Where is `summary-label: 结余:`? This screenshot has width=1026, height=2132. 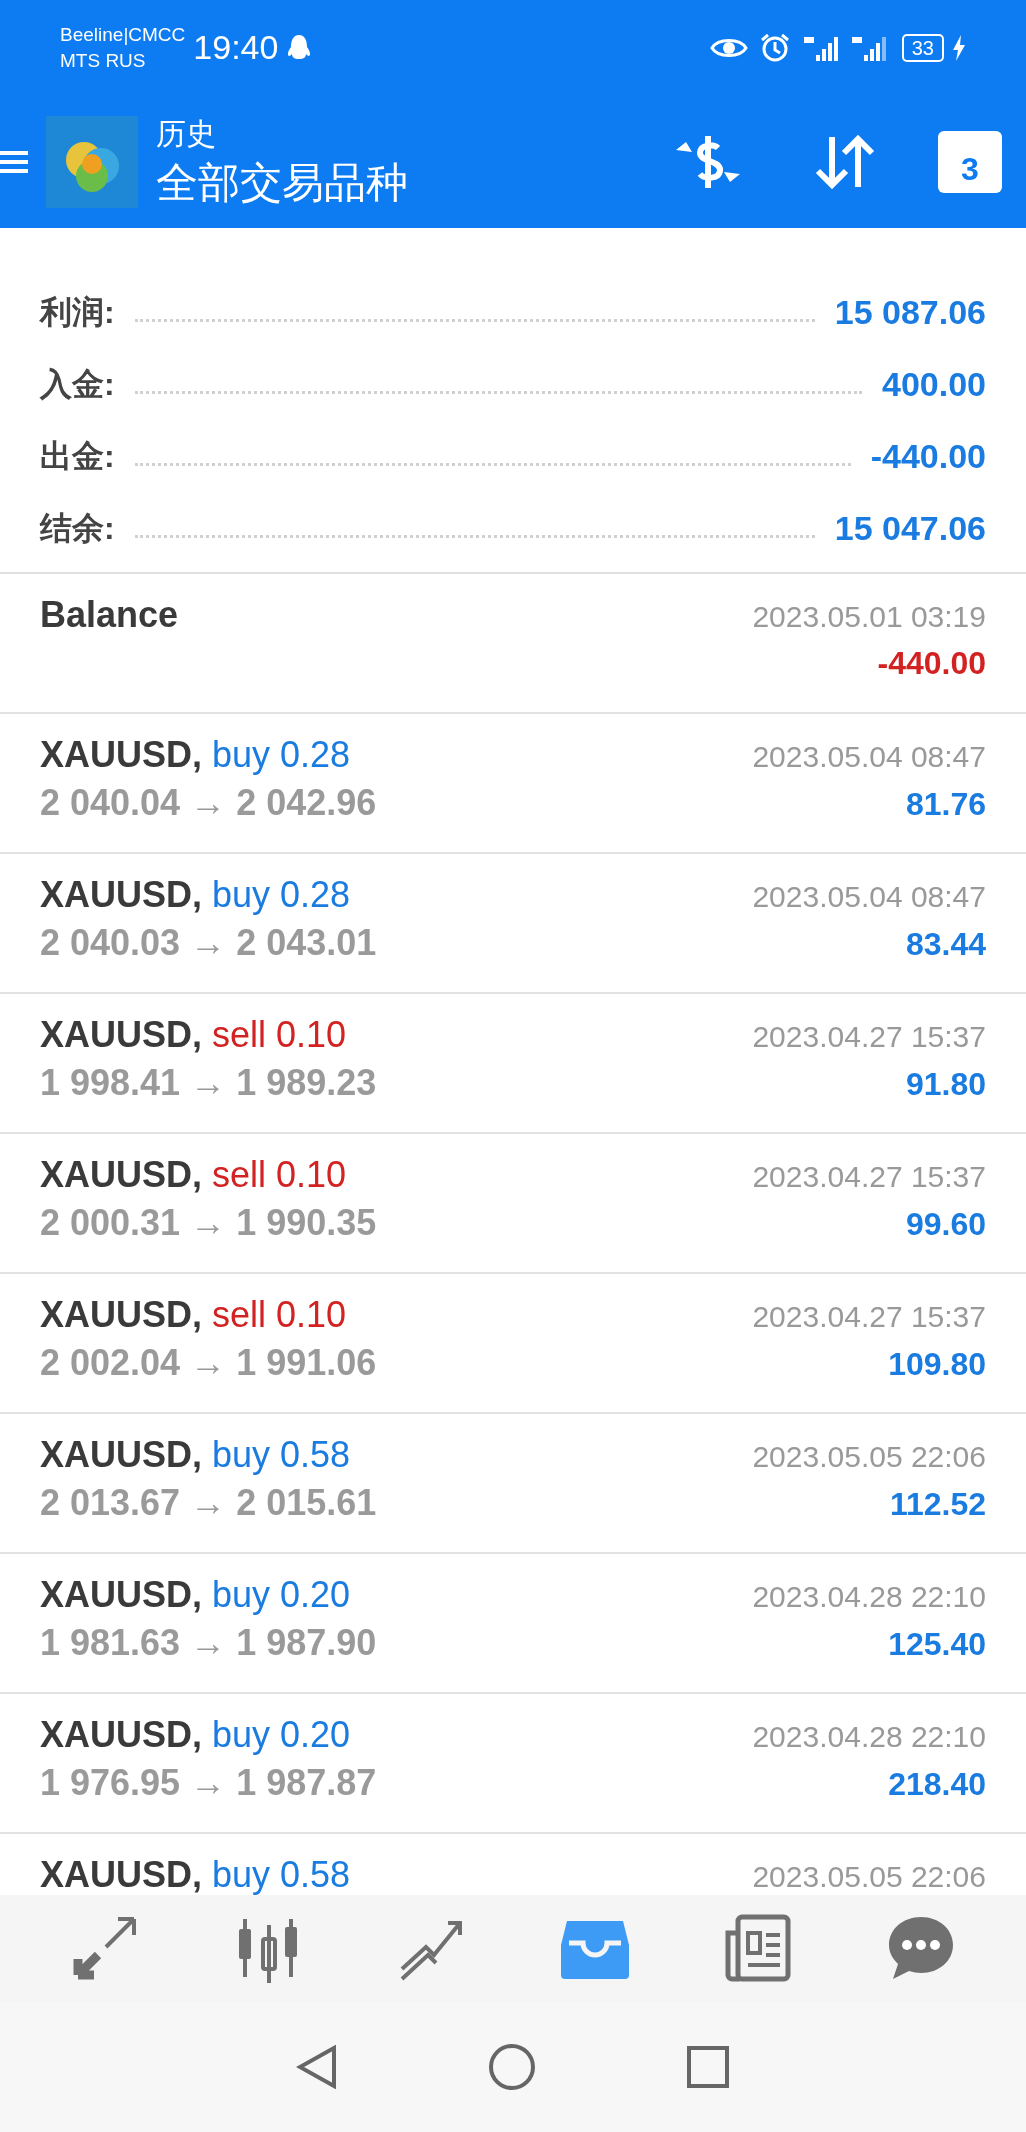 summary-label: 结余: is located at coordinates (77, 528).